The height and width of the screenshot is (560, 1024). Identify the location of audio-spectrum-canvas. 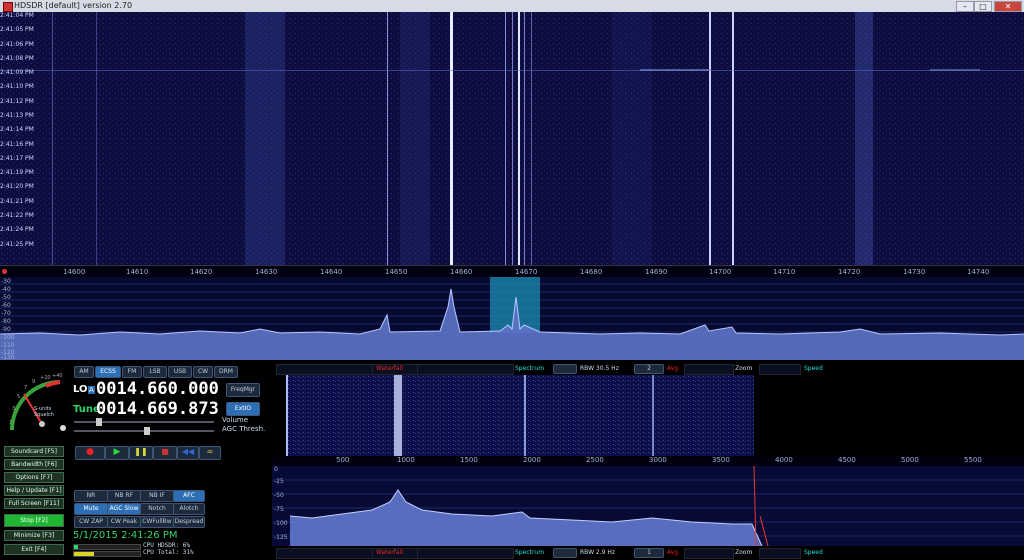
(648, 506).